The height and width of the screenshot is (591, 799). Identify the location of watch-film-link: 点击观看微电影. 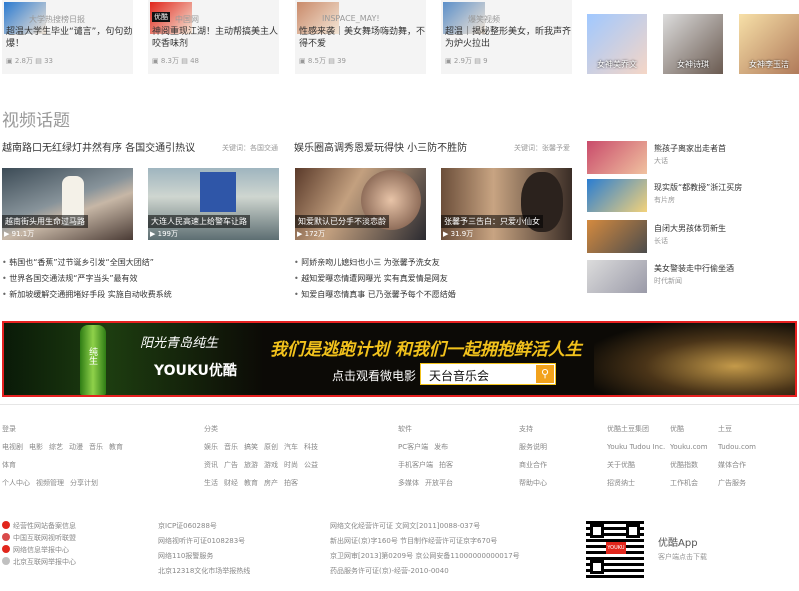
(374, 375).